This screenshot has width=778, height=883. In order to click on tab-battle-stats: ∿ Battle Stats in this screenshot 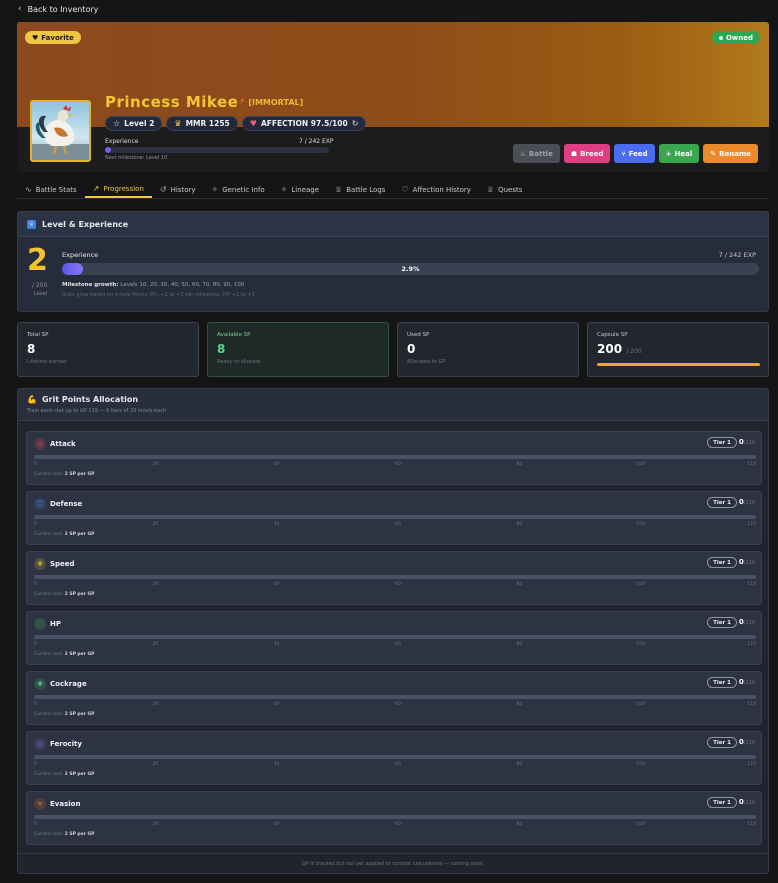, I will do `click(51, 189)`.